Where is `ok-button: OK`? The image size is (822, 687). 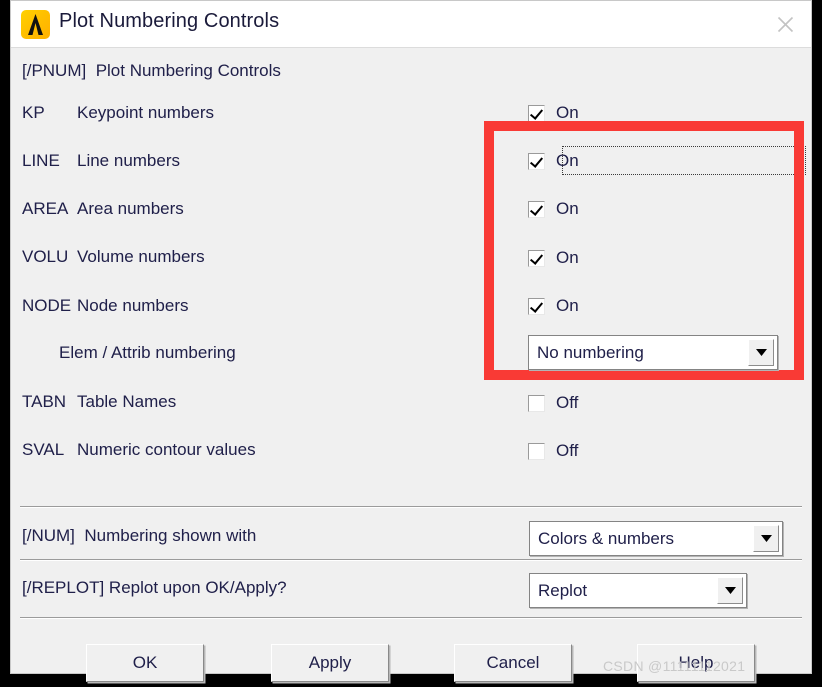 ok-button: OK is located at coordinates (145, 663).